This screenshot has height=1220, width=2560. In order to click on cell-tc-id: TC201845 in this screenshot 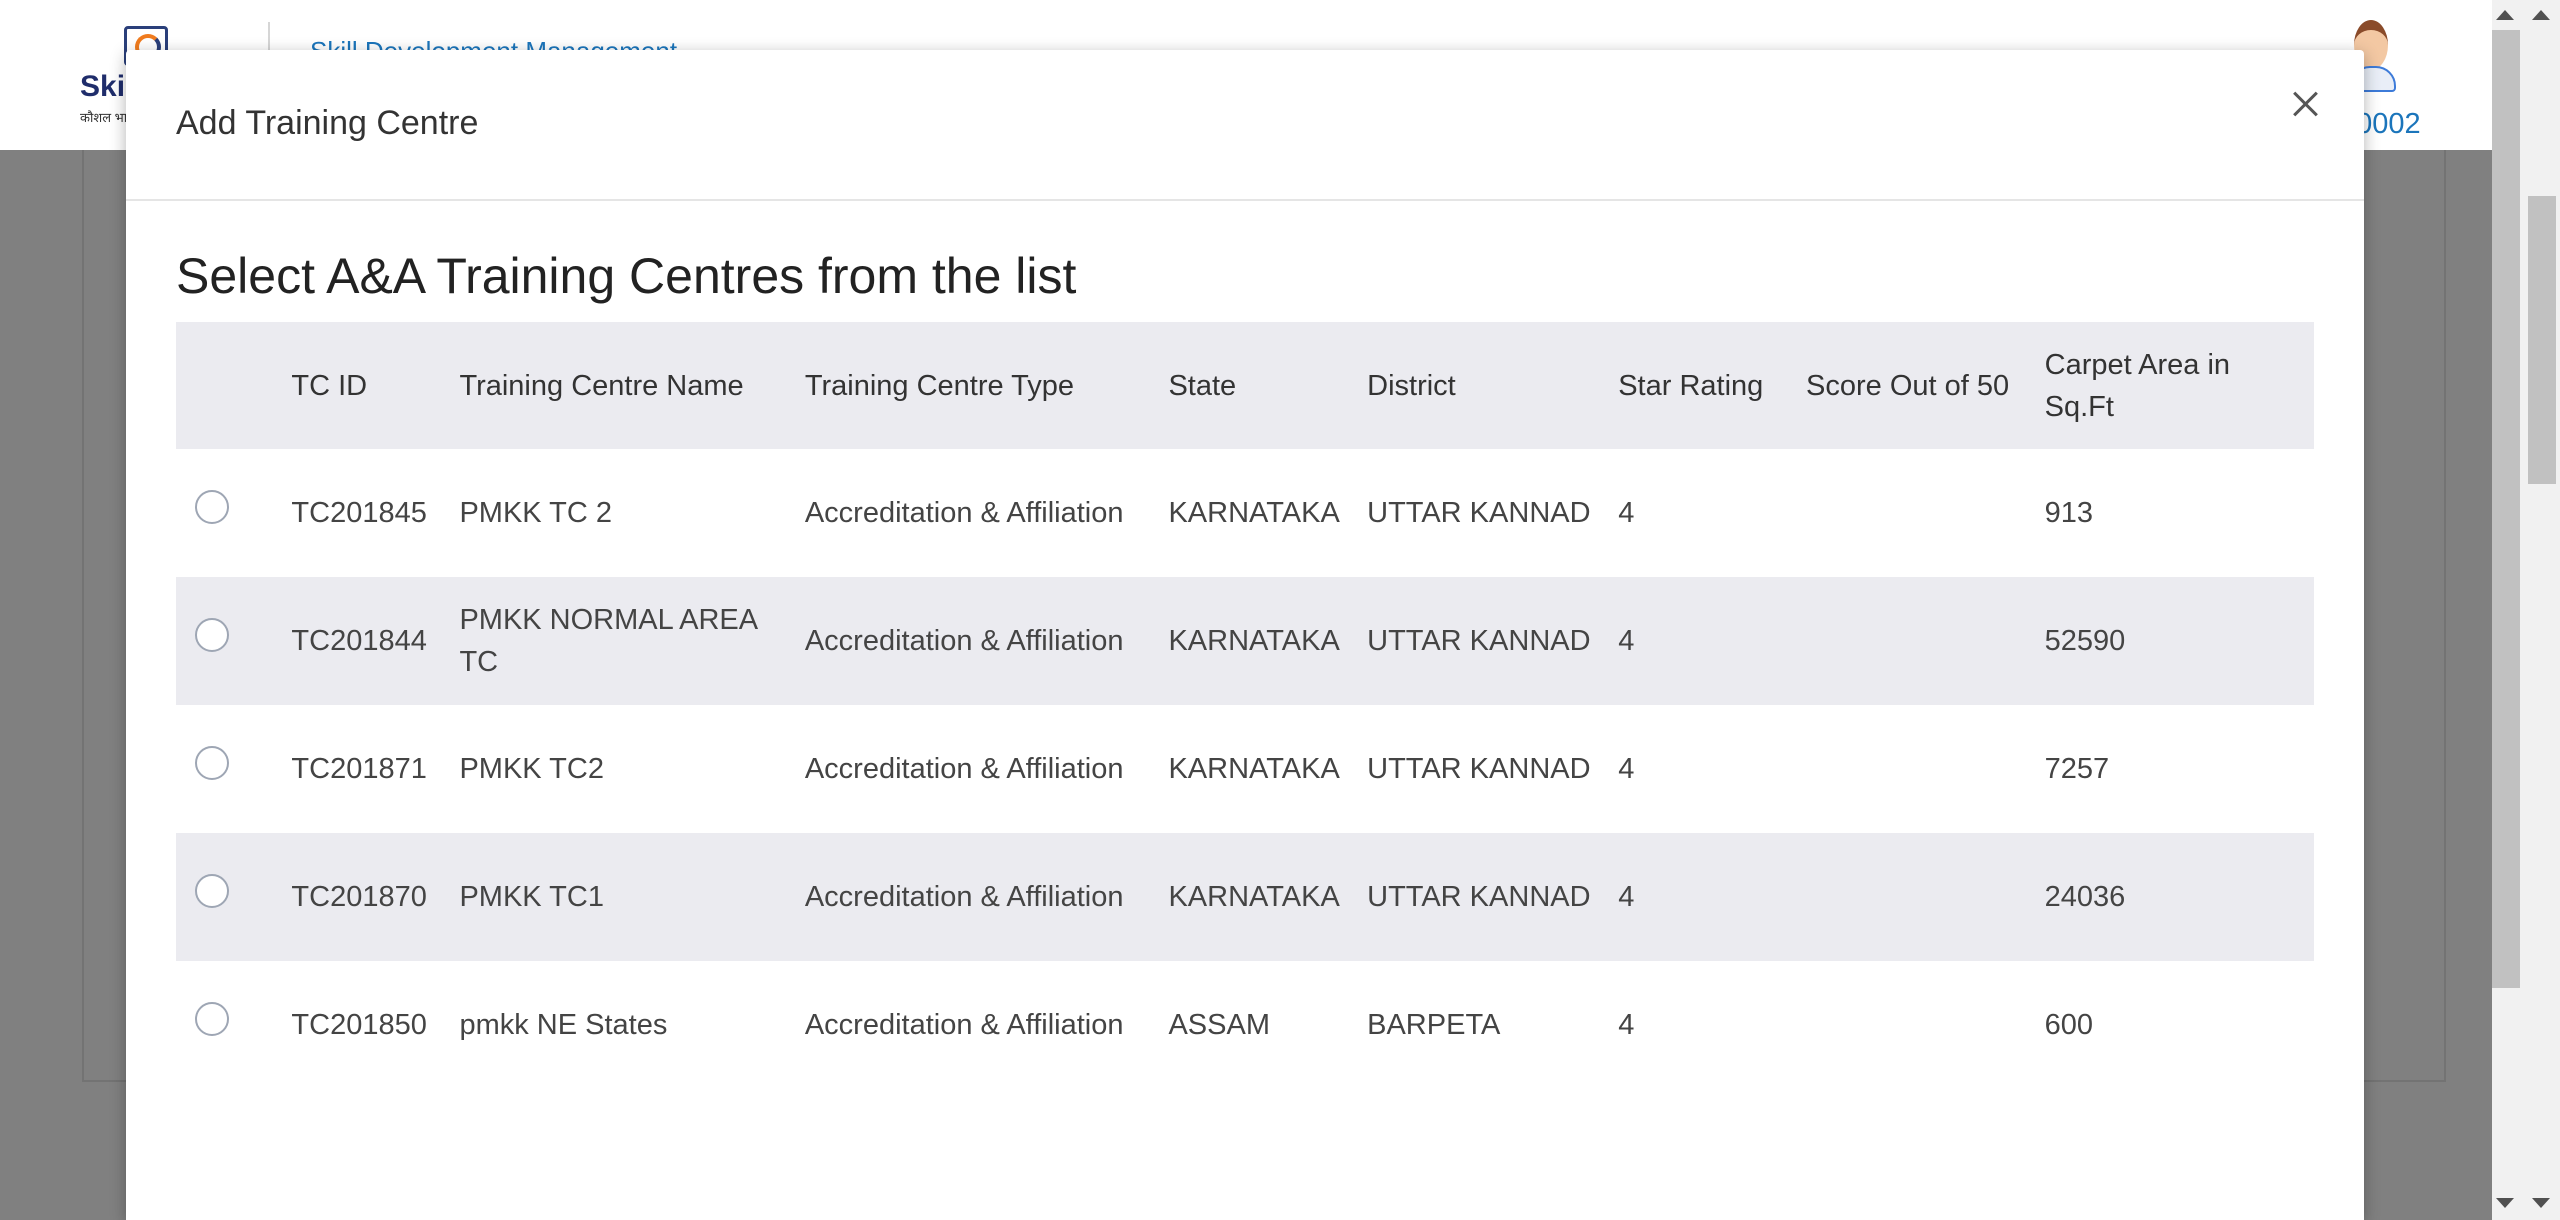, I will do `click(359, 513)`.